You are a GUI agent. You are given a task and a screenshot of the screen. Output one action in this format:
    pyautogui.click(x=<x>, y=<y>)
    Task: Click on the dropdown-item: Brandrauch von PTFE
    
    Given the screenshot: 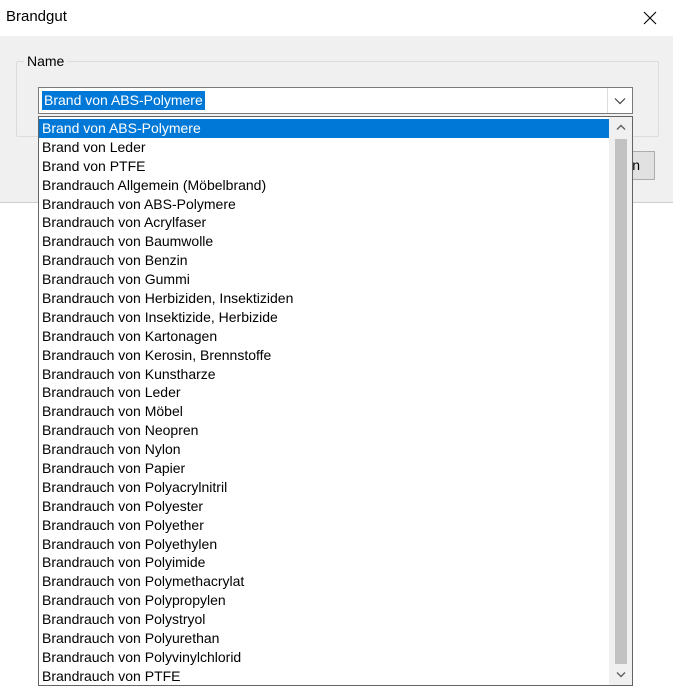 What is the action you would take?
    pyautogui.click(x=324, y=676)
    